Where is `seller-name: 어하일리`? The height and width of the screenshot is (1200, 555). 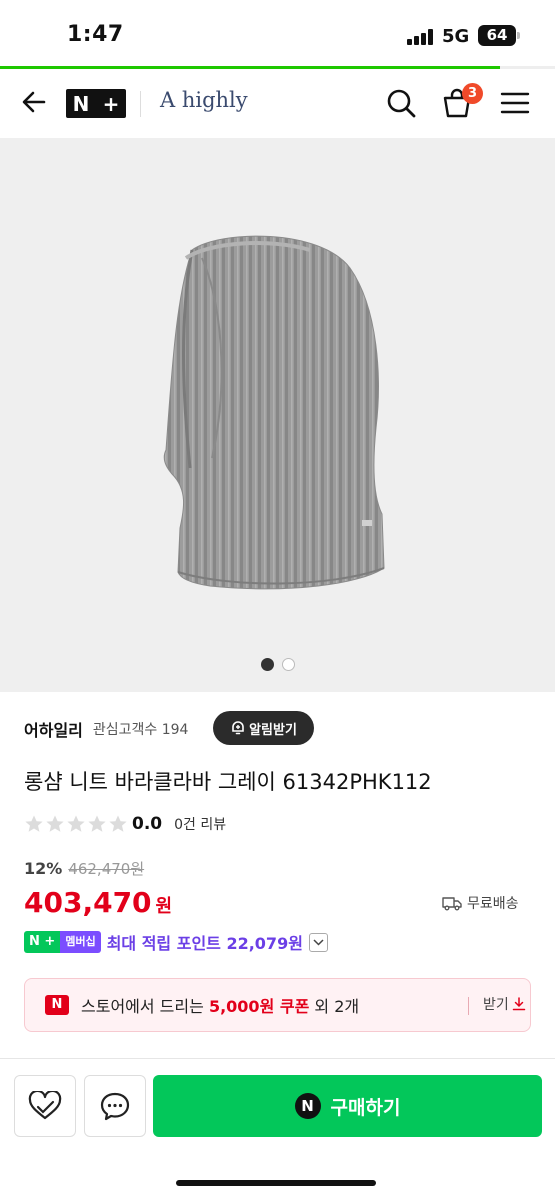 seller-name: 어하일리 is located at coordinates (53, 729).